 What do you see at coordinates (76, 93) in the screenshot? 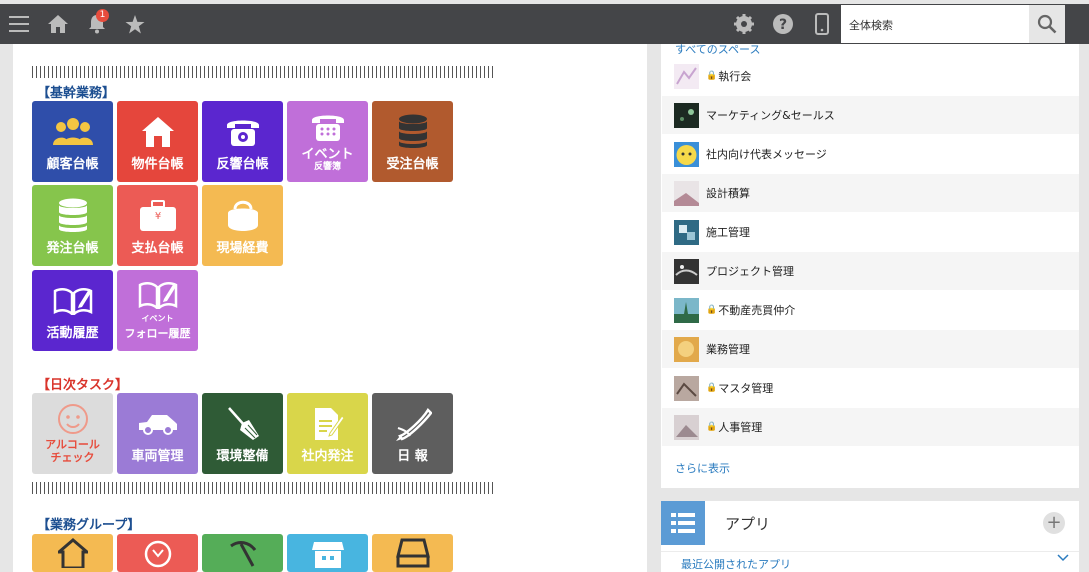
I see `section-title-core: 【基幹業務】` at bounding box center [76, 93].